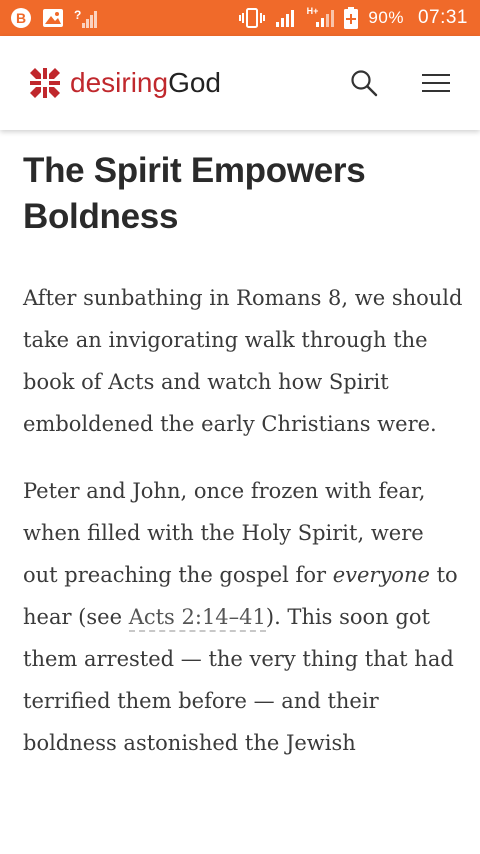 This screenshot has width=480, height=854. Describe the element at coordinates (351, 18) in the screenshot. I see `battery-charging-icon` at that location.